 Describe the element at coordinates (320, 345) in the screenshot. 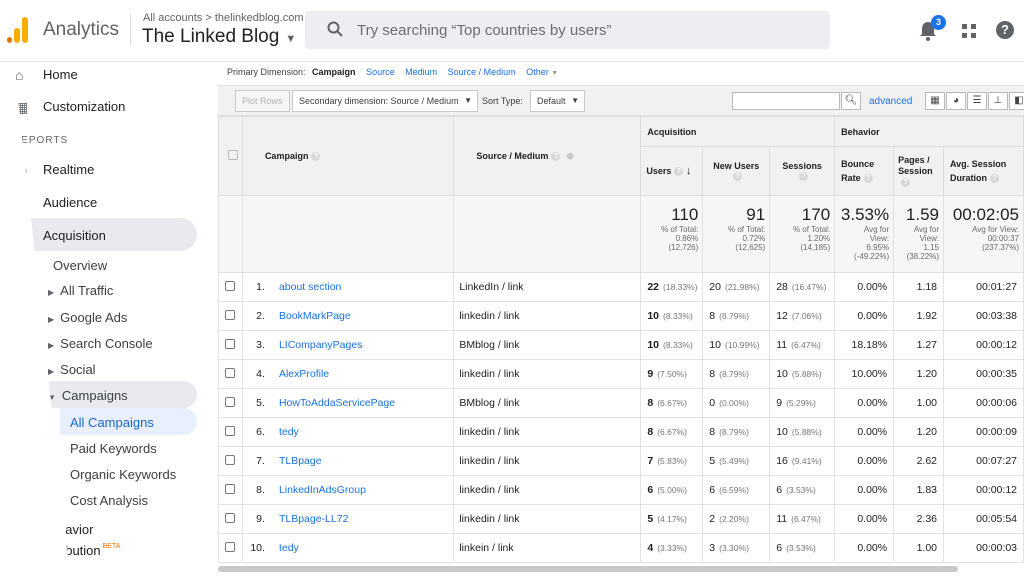

I see `campaign-link: LICompanyPages` at that location.